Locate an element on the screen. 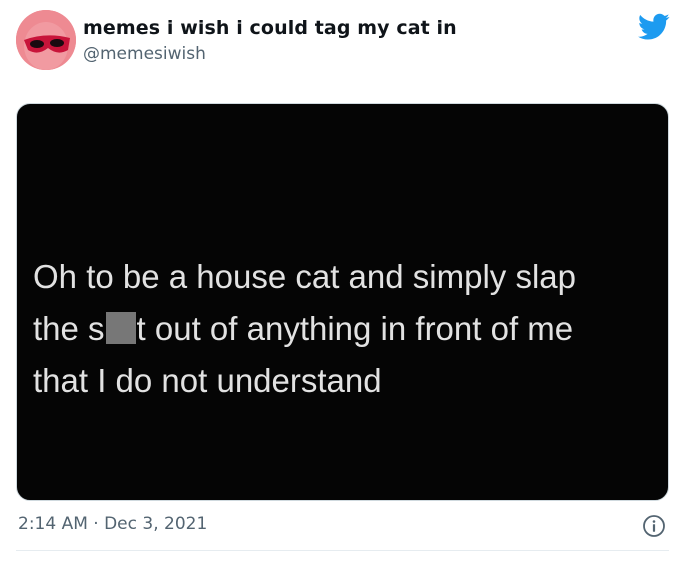 Image resolution: width=686 pixels, height=564 pixels. avatar-image is located at coordinates (46, 40).